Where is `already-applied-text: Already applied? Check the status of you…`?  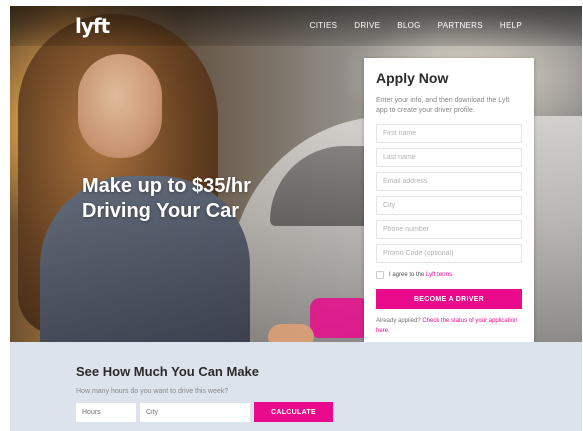 already-applied-text: Already applied? Check the status of you… is located at coordinates (449, 326).